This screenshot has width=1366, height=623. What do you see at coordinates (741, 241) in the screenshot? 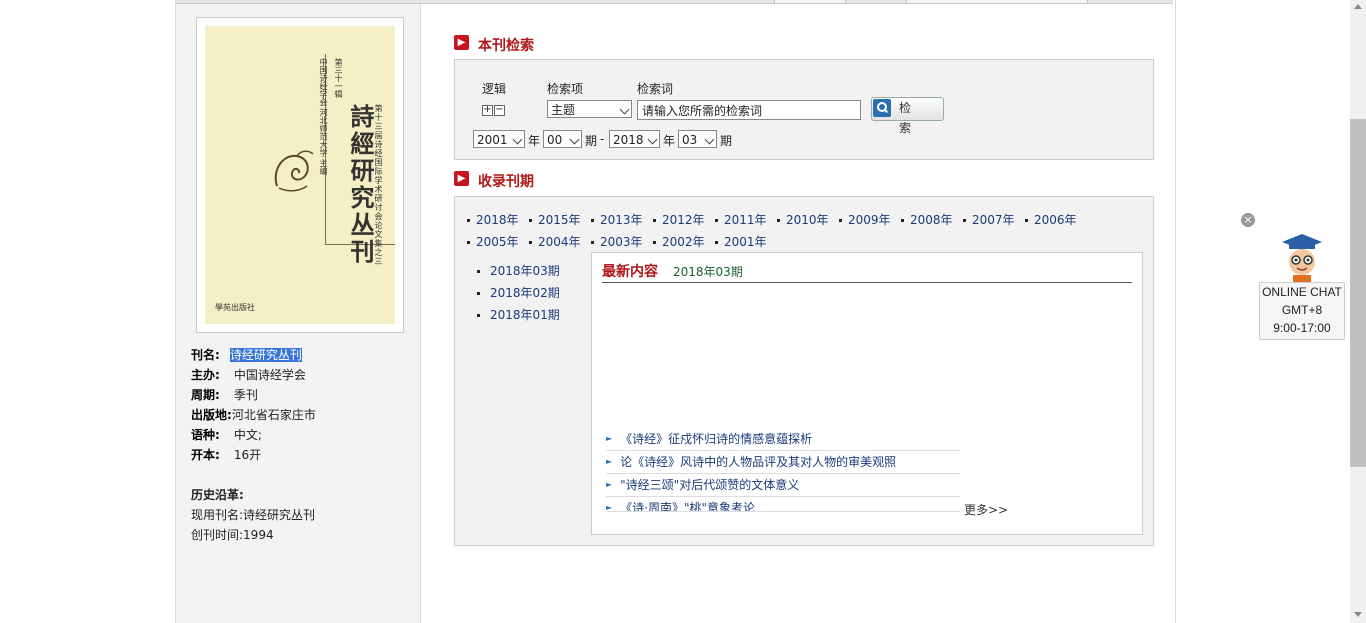
I see `year-link: 2001年` at bounding box center [741, 241].